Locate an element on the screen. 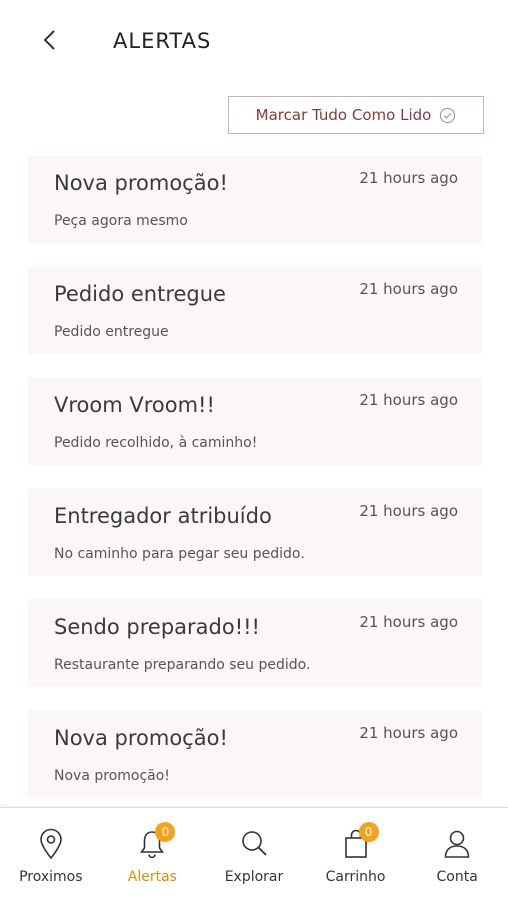 The height and width of the screenshot is (900, 508). nav-item-carrinho: 0 Carrinho is located at coordinates (356, 854).